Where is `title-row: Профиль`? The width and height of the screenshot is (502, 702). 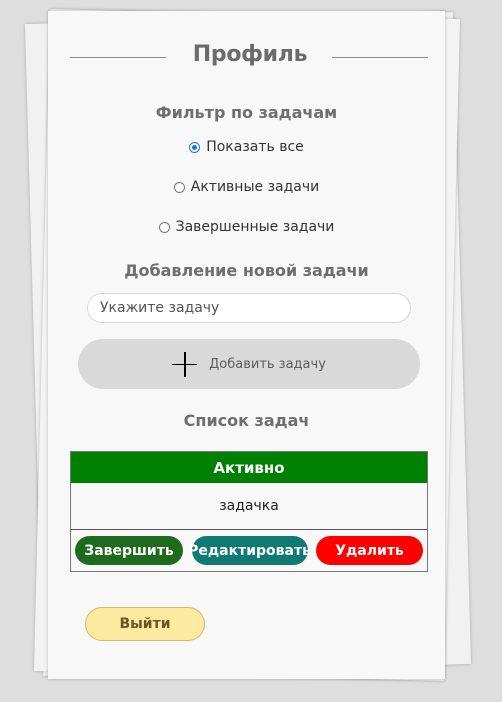 title-row: Профиль is located at coordinates (250, 58).